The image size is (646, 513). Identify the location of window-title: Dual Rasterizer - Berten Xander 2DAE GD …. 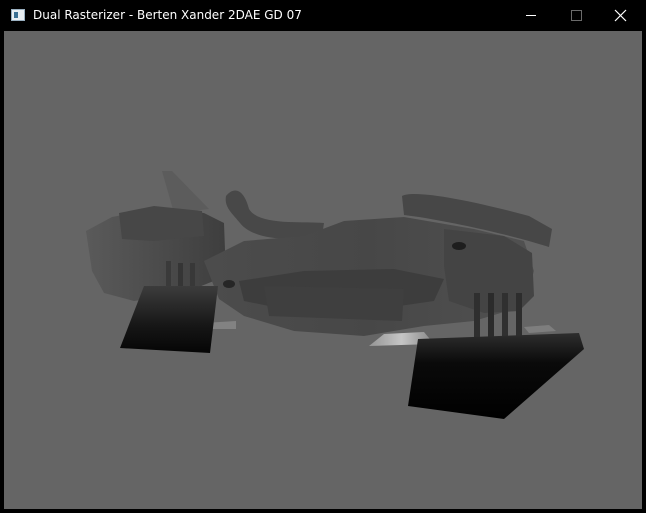
(167, 15).